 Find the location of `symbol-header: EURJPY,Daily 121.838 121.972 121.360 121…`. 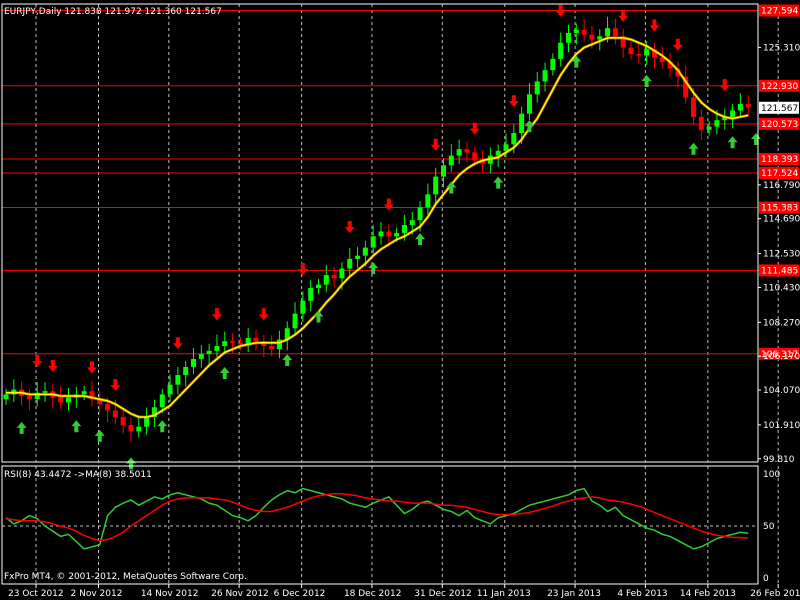

symbol-header: EURJPY,Daily 121.838 121.972 121.360 121… is located at coordinates (113, 12).